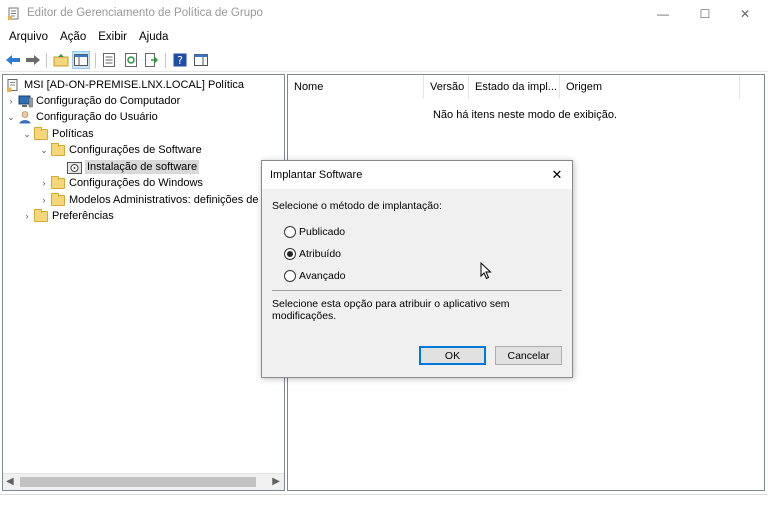 The height and width of the screenshot is (514, 768). I want to click on tree-item-software-install: Instalação de software, so click(127, 167).